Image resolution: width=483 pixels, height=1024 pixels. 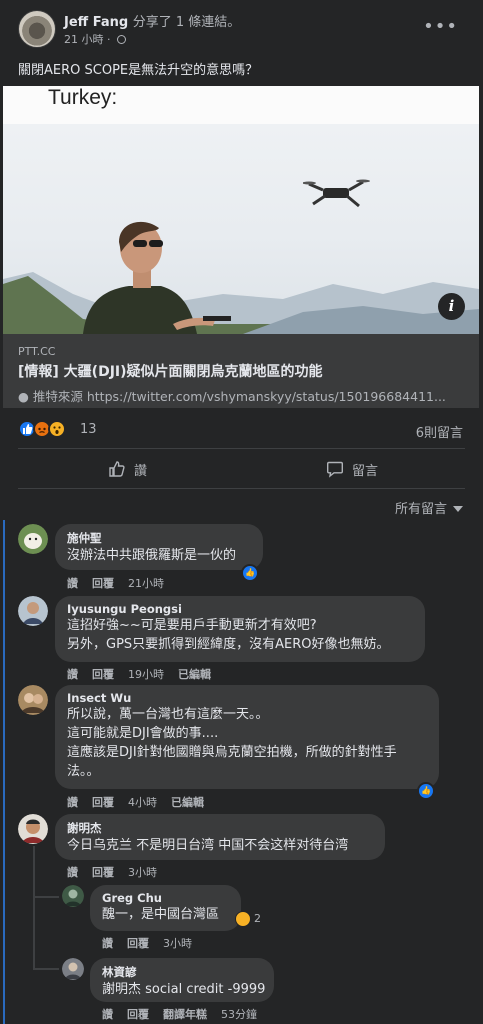 I want to click on translate-link: 翻譯年糕, so click(x=185, y=1014).